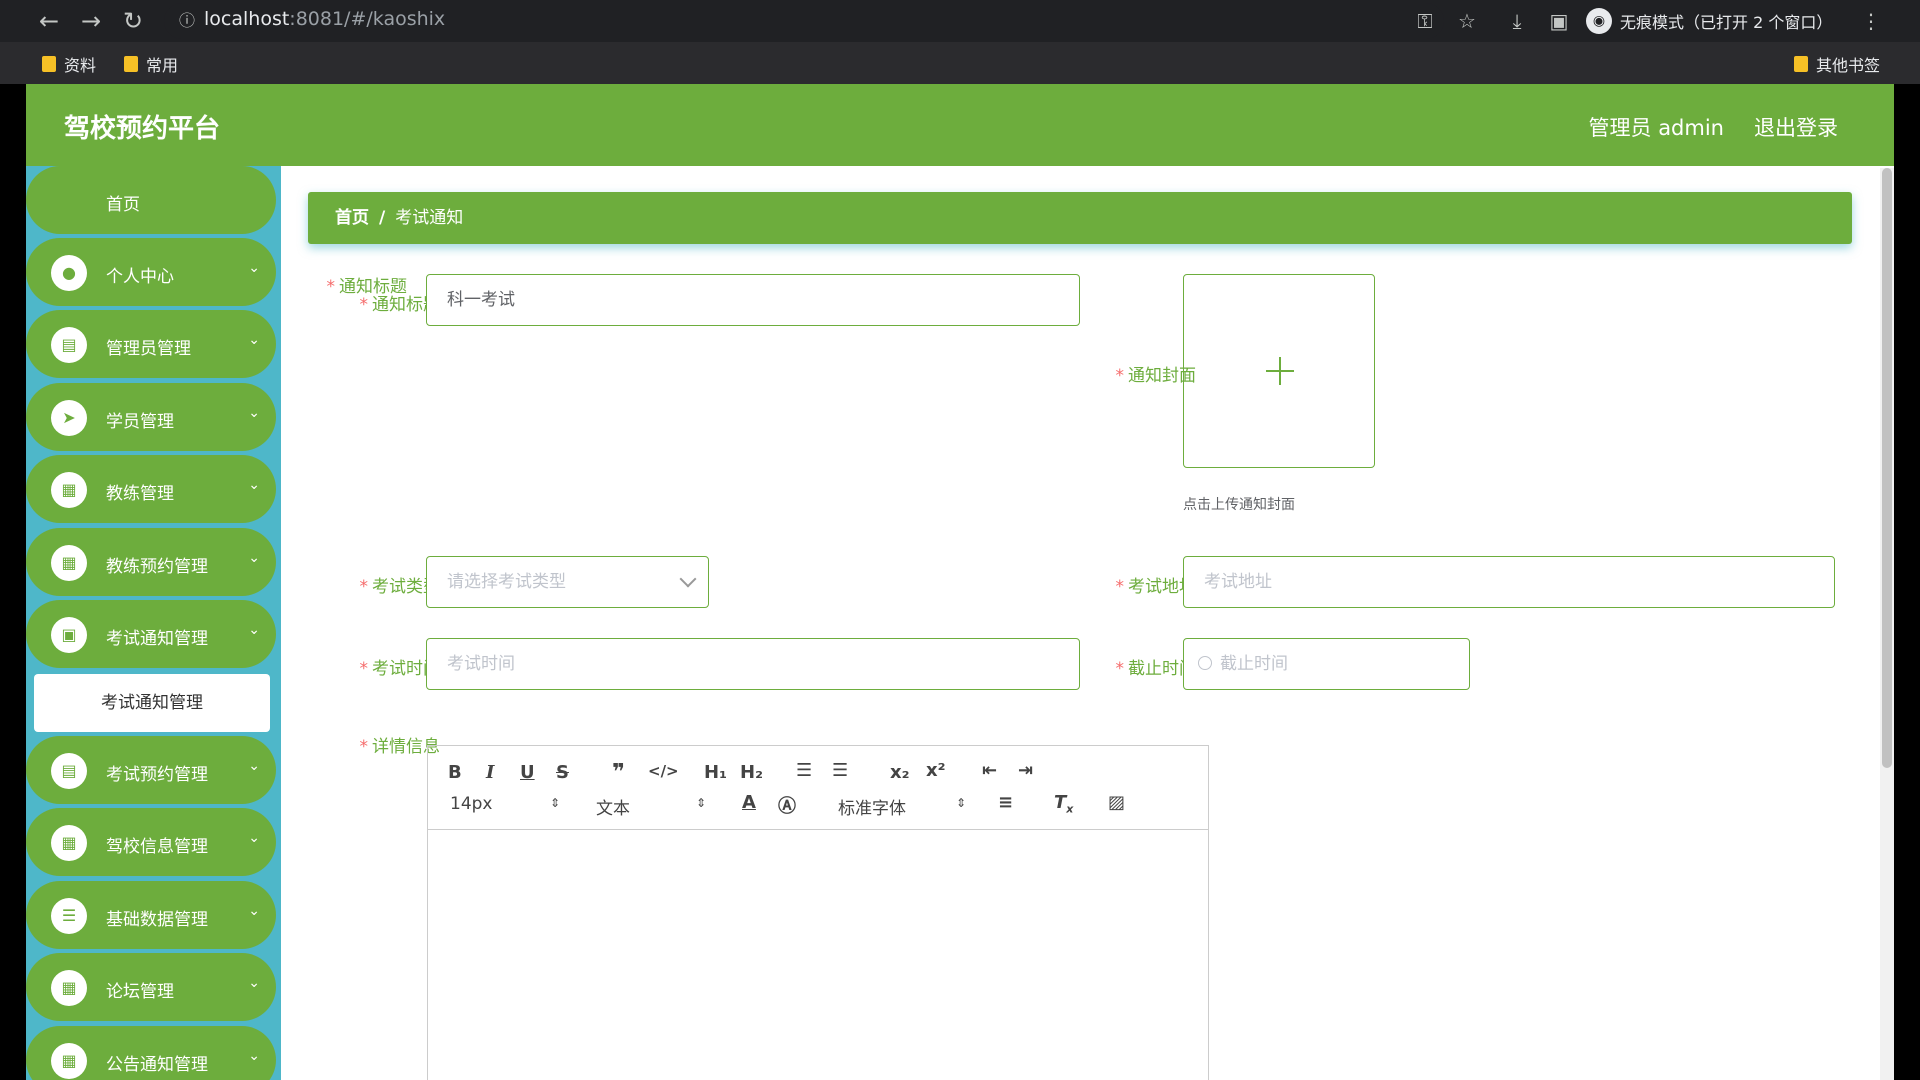 Image resolution: width=1920 pixels, height=1080 pixels. What do you see at coordinates (151, 1053) in the screenshot?
I see `sidebar-item-announcements: ▦ 公告通知管理 ⌄` at bounding box center [151, 1053].